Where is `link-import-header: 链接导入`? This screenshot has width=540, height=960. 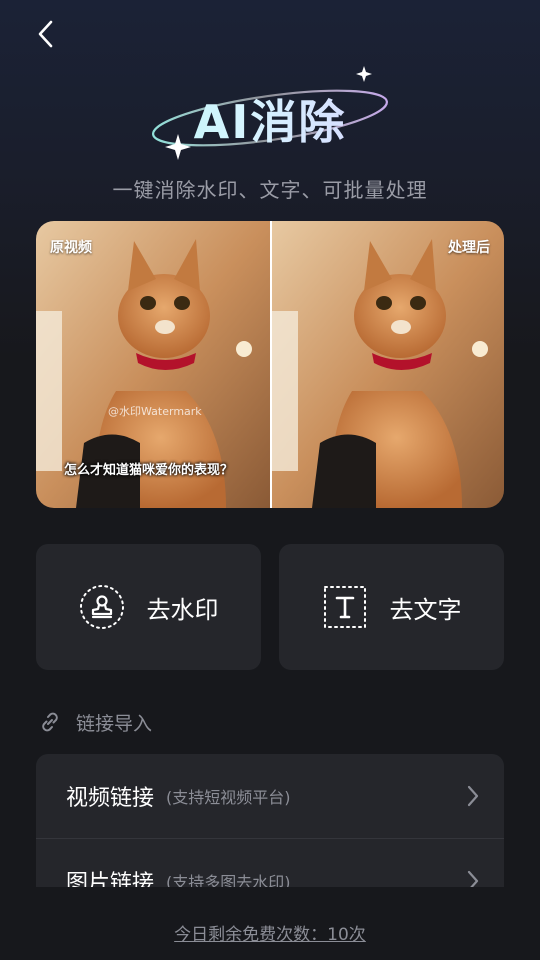 link-import-header: 链接导入 is located at coordinates (95, 722).